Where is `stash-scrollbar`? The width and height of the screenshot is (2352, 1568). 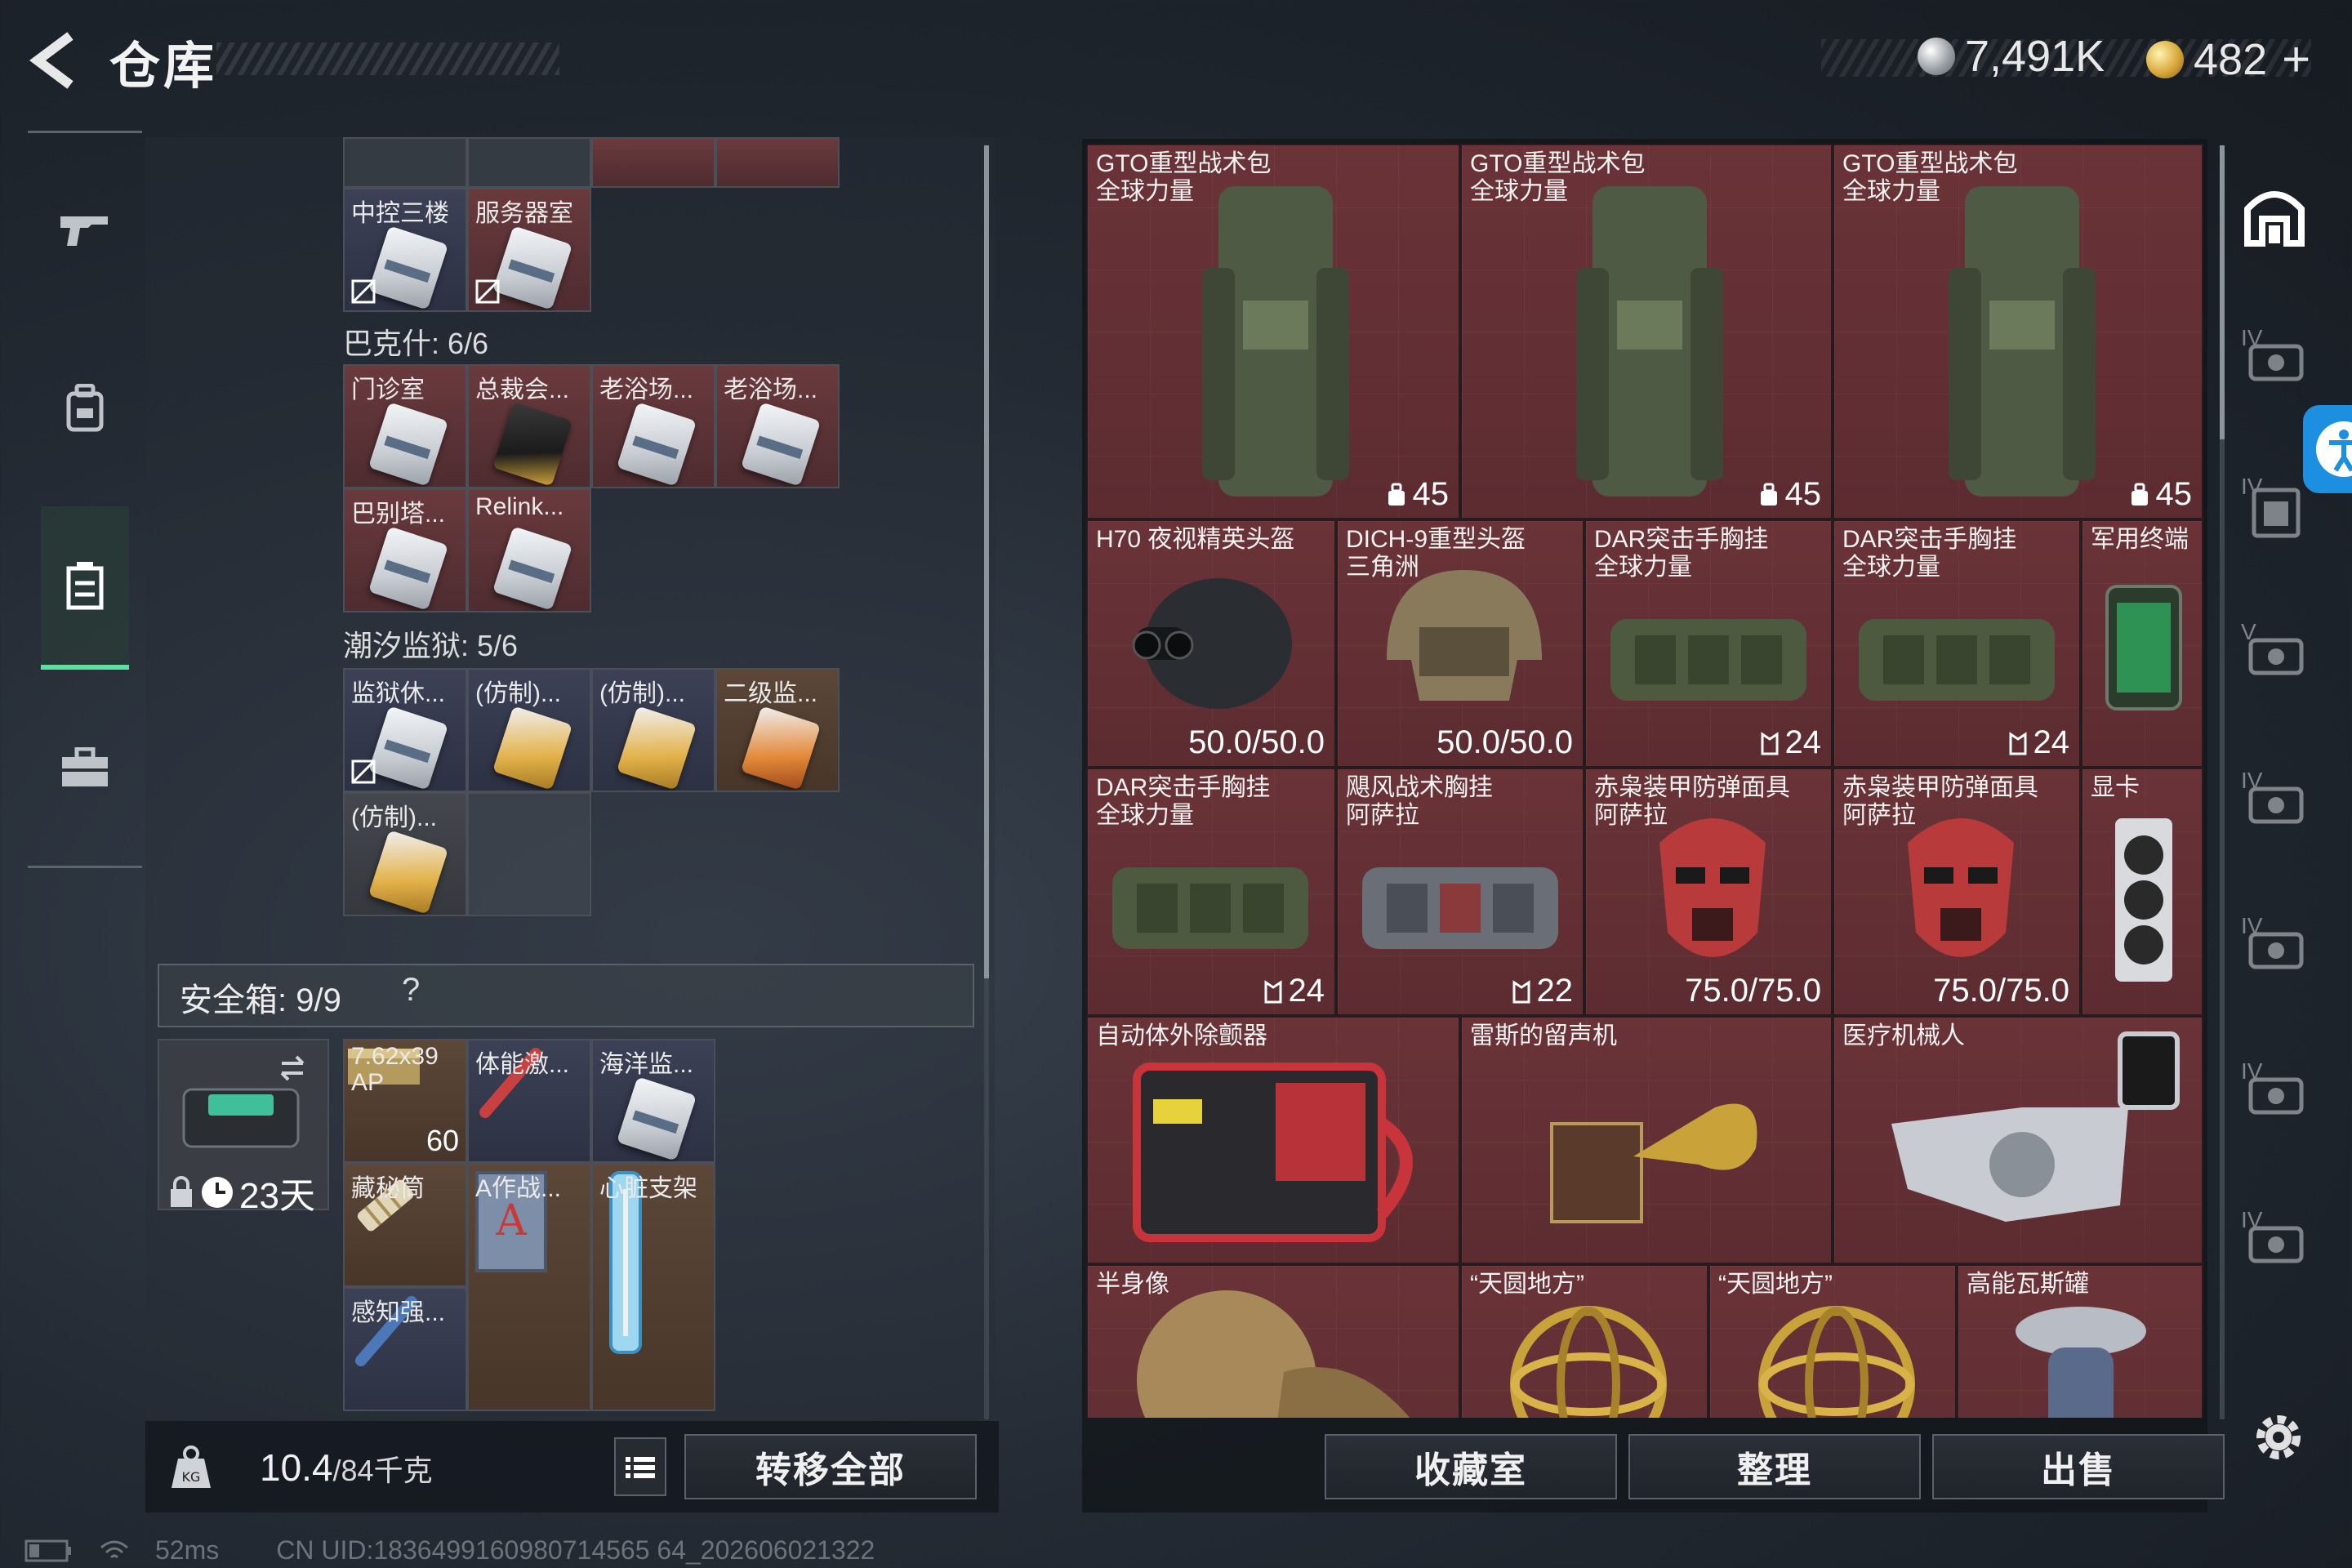
stash-scrollbar is located at coordinates (2222, 782).